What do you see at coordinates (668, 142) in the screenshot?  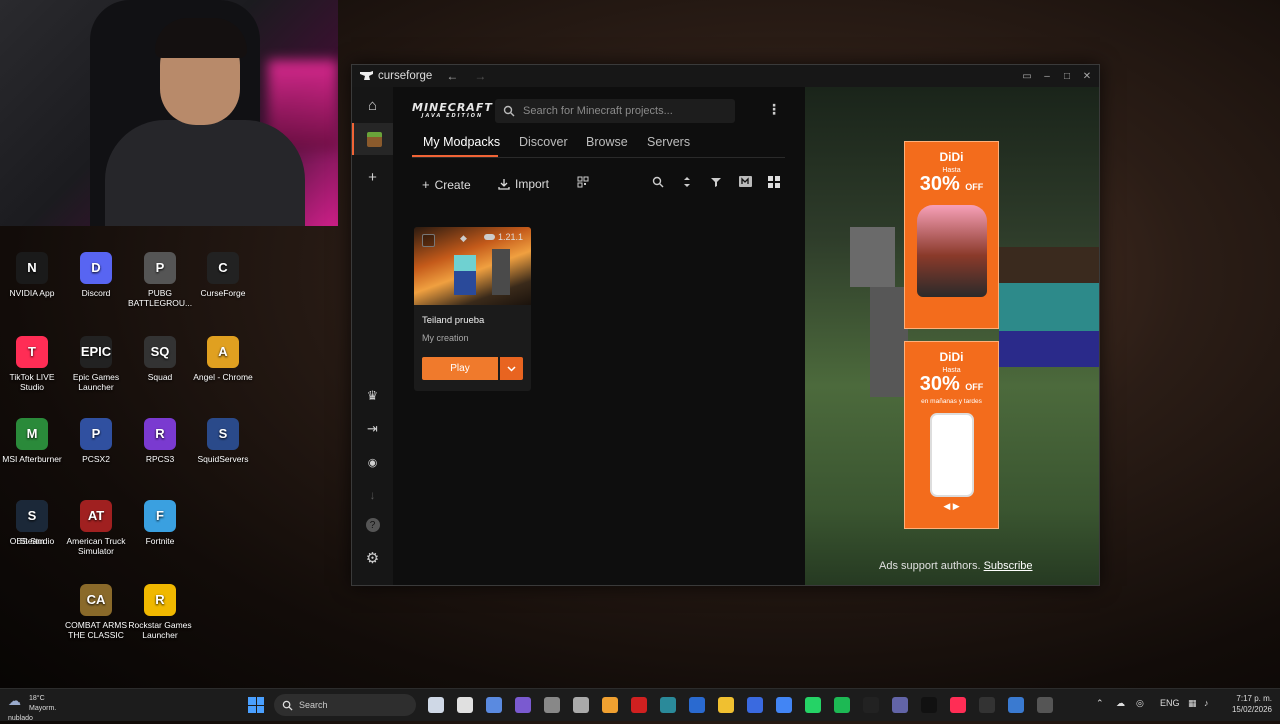 I see `tab-servers: Servers` at bounding box center [668, 142].